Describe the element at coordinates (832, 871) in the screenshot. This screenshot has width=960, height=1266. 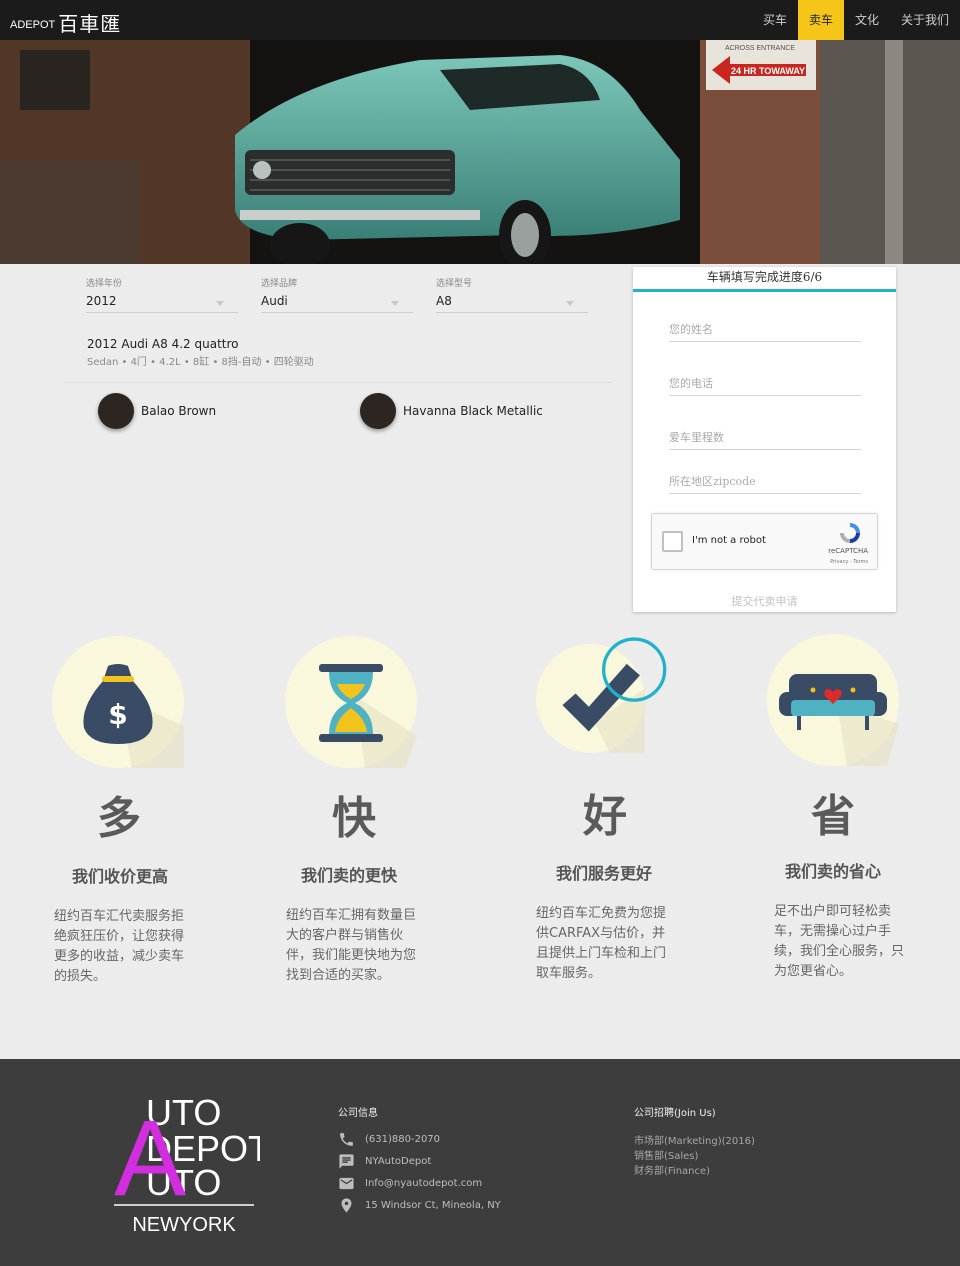
I see `feature-heading: 我们卖的省心` at that location.